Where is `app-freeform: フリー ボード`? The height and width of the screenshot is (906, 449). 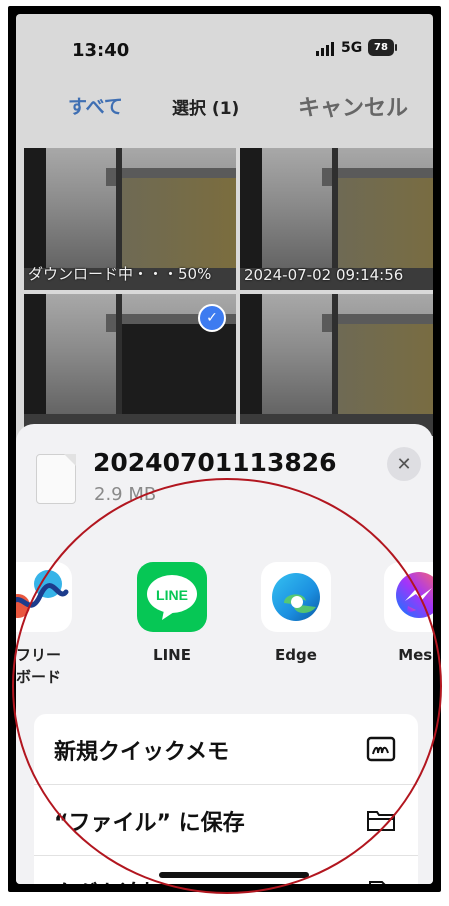
app-freeform: フリー ボード is located at coordinates (48, 625).